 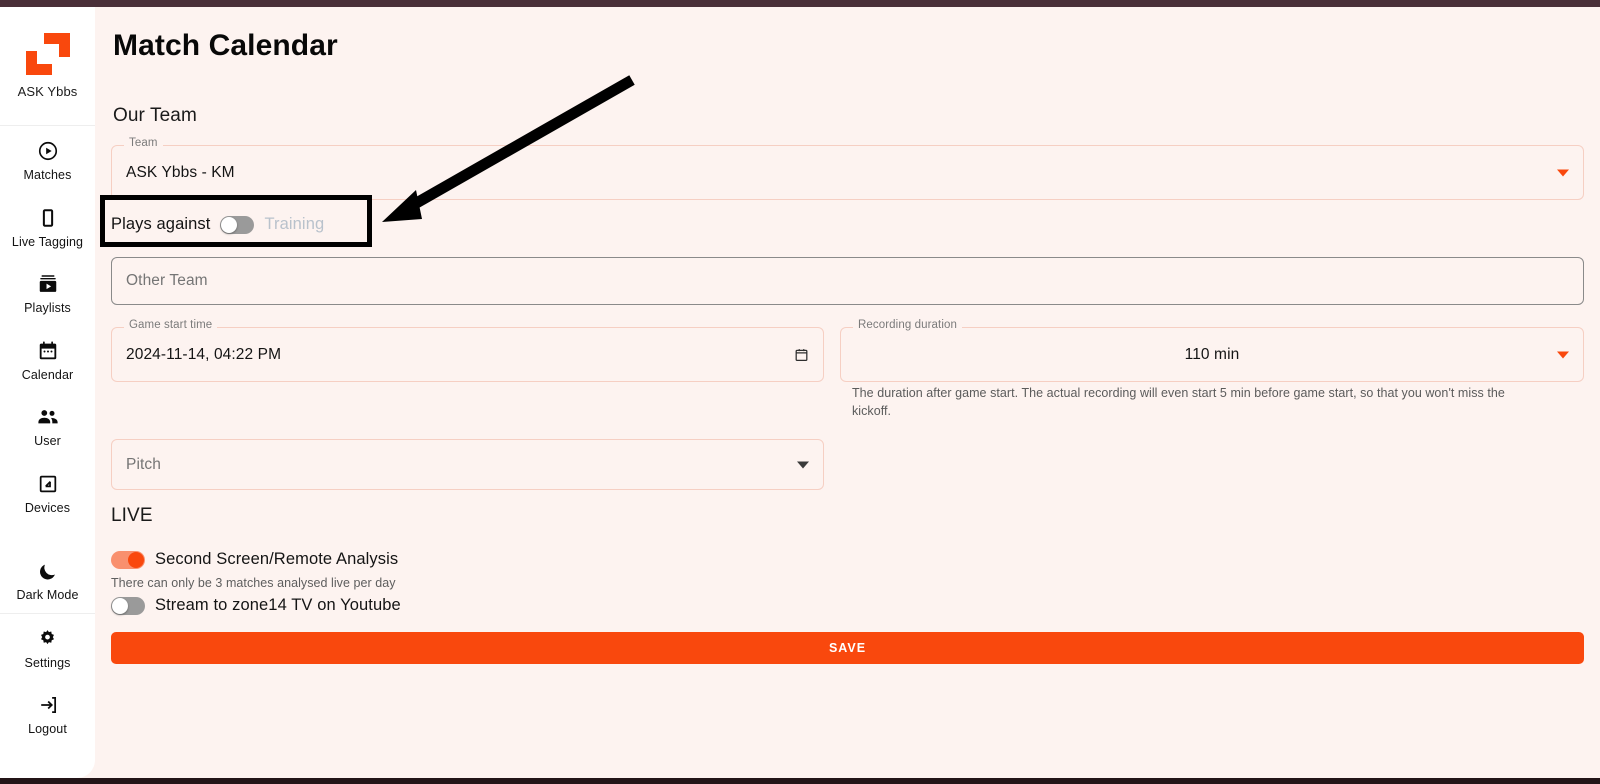 What do you see at coordinates (155, 115) in the screenshot?
I see `our-team-heading: Our Team` at bounding box center [155, 115].